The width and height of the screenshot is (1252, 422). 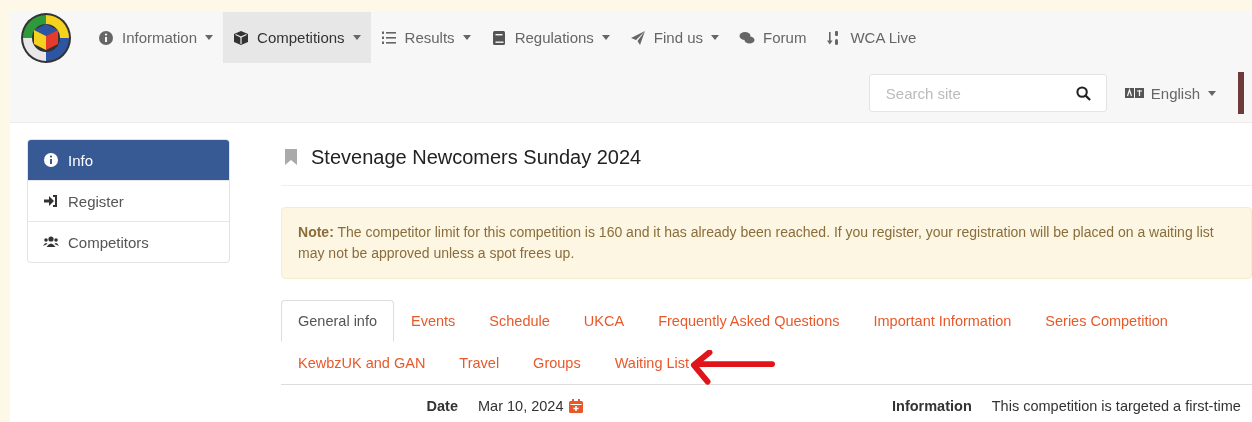 I want to click on tab: KewbzUK and GAN, so click(x=362, y=363).